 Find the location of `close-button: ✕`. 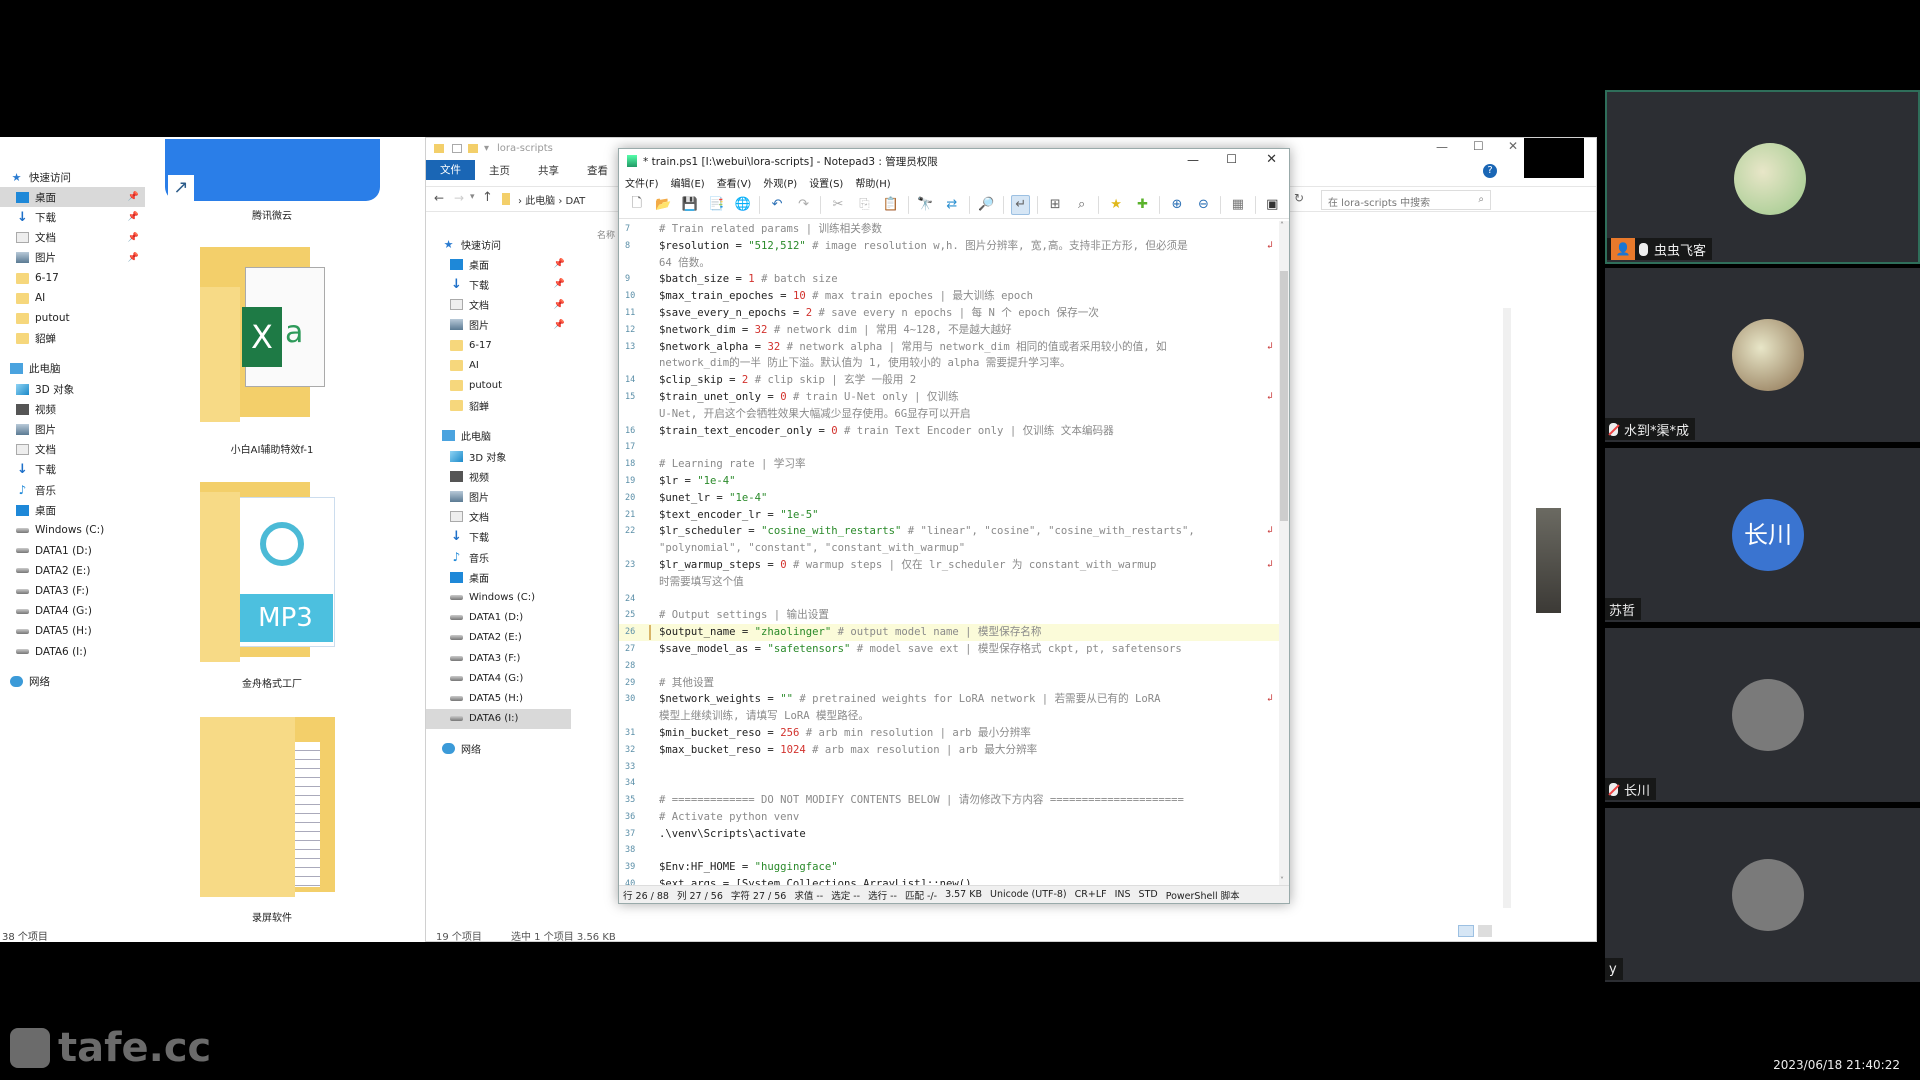

close-button: ✕ is located at coordinates (1271, 159).